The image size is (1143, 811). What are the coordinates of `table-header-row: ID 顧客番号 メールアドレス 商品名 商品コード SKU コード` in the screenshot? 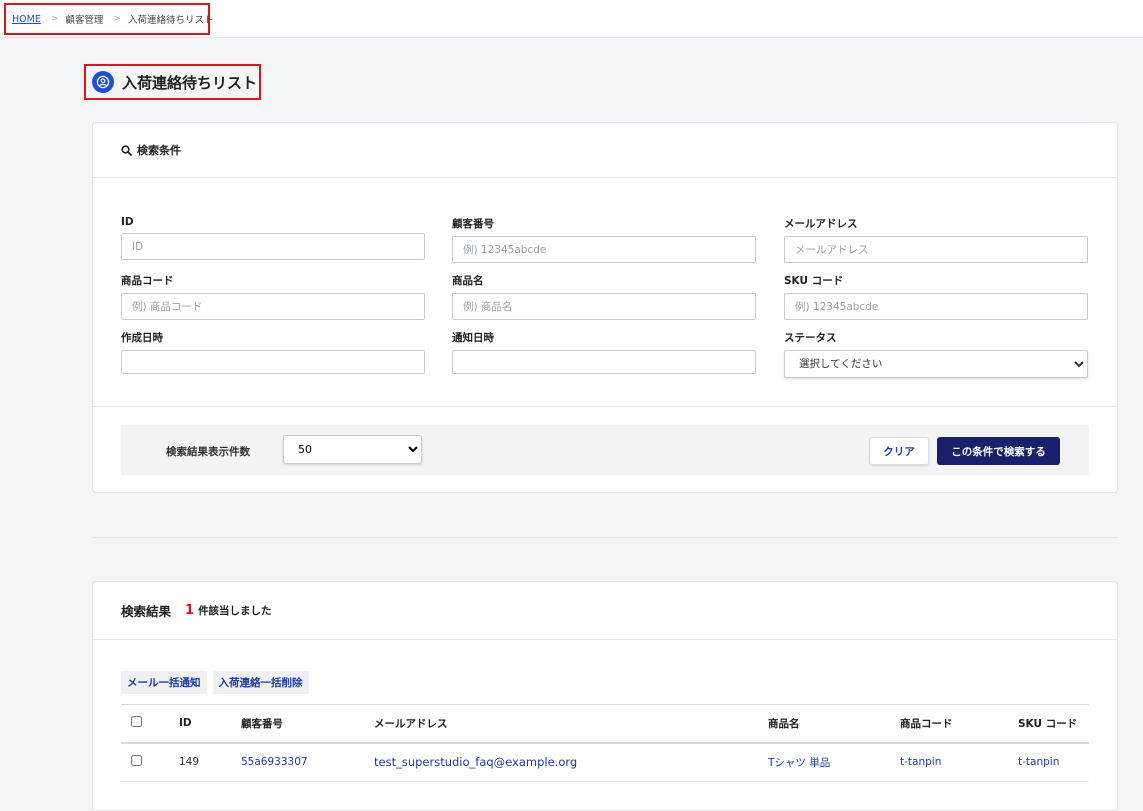 It's located at (605, 724).